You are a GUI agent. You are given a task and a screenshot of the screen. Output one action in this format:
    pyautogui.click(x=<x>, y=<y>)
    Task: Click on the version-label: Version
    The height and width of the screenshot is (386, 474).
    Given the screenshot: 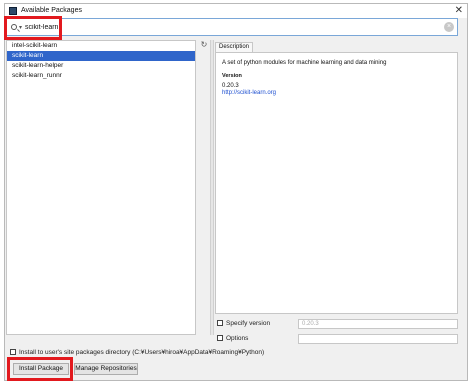 What is the action you would take?
    pyautogui.click(x=232, y=76)
    